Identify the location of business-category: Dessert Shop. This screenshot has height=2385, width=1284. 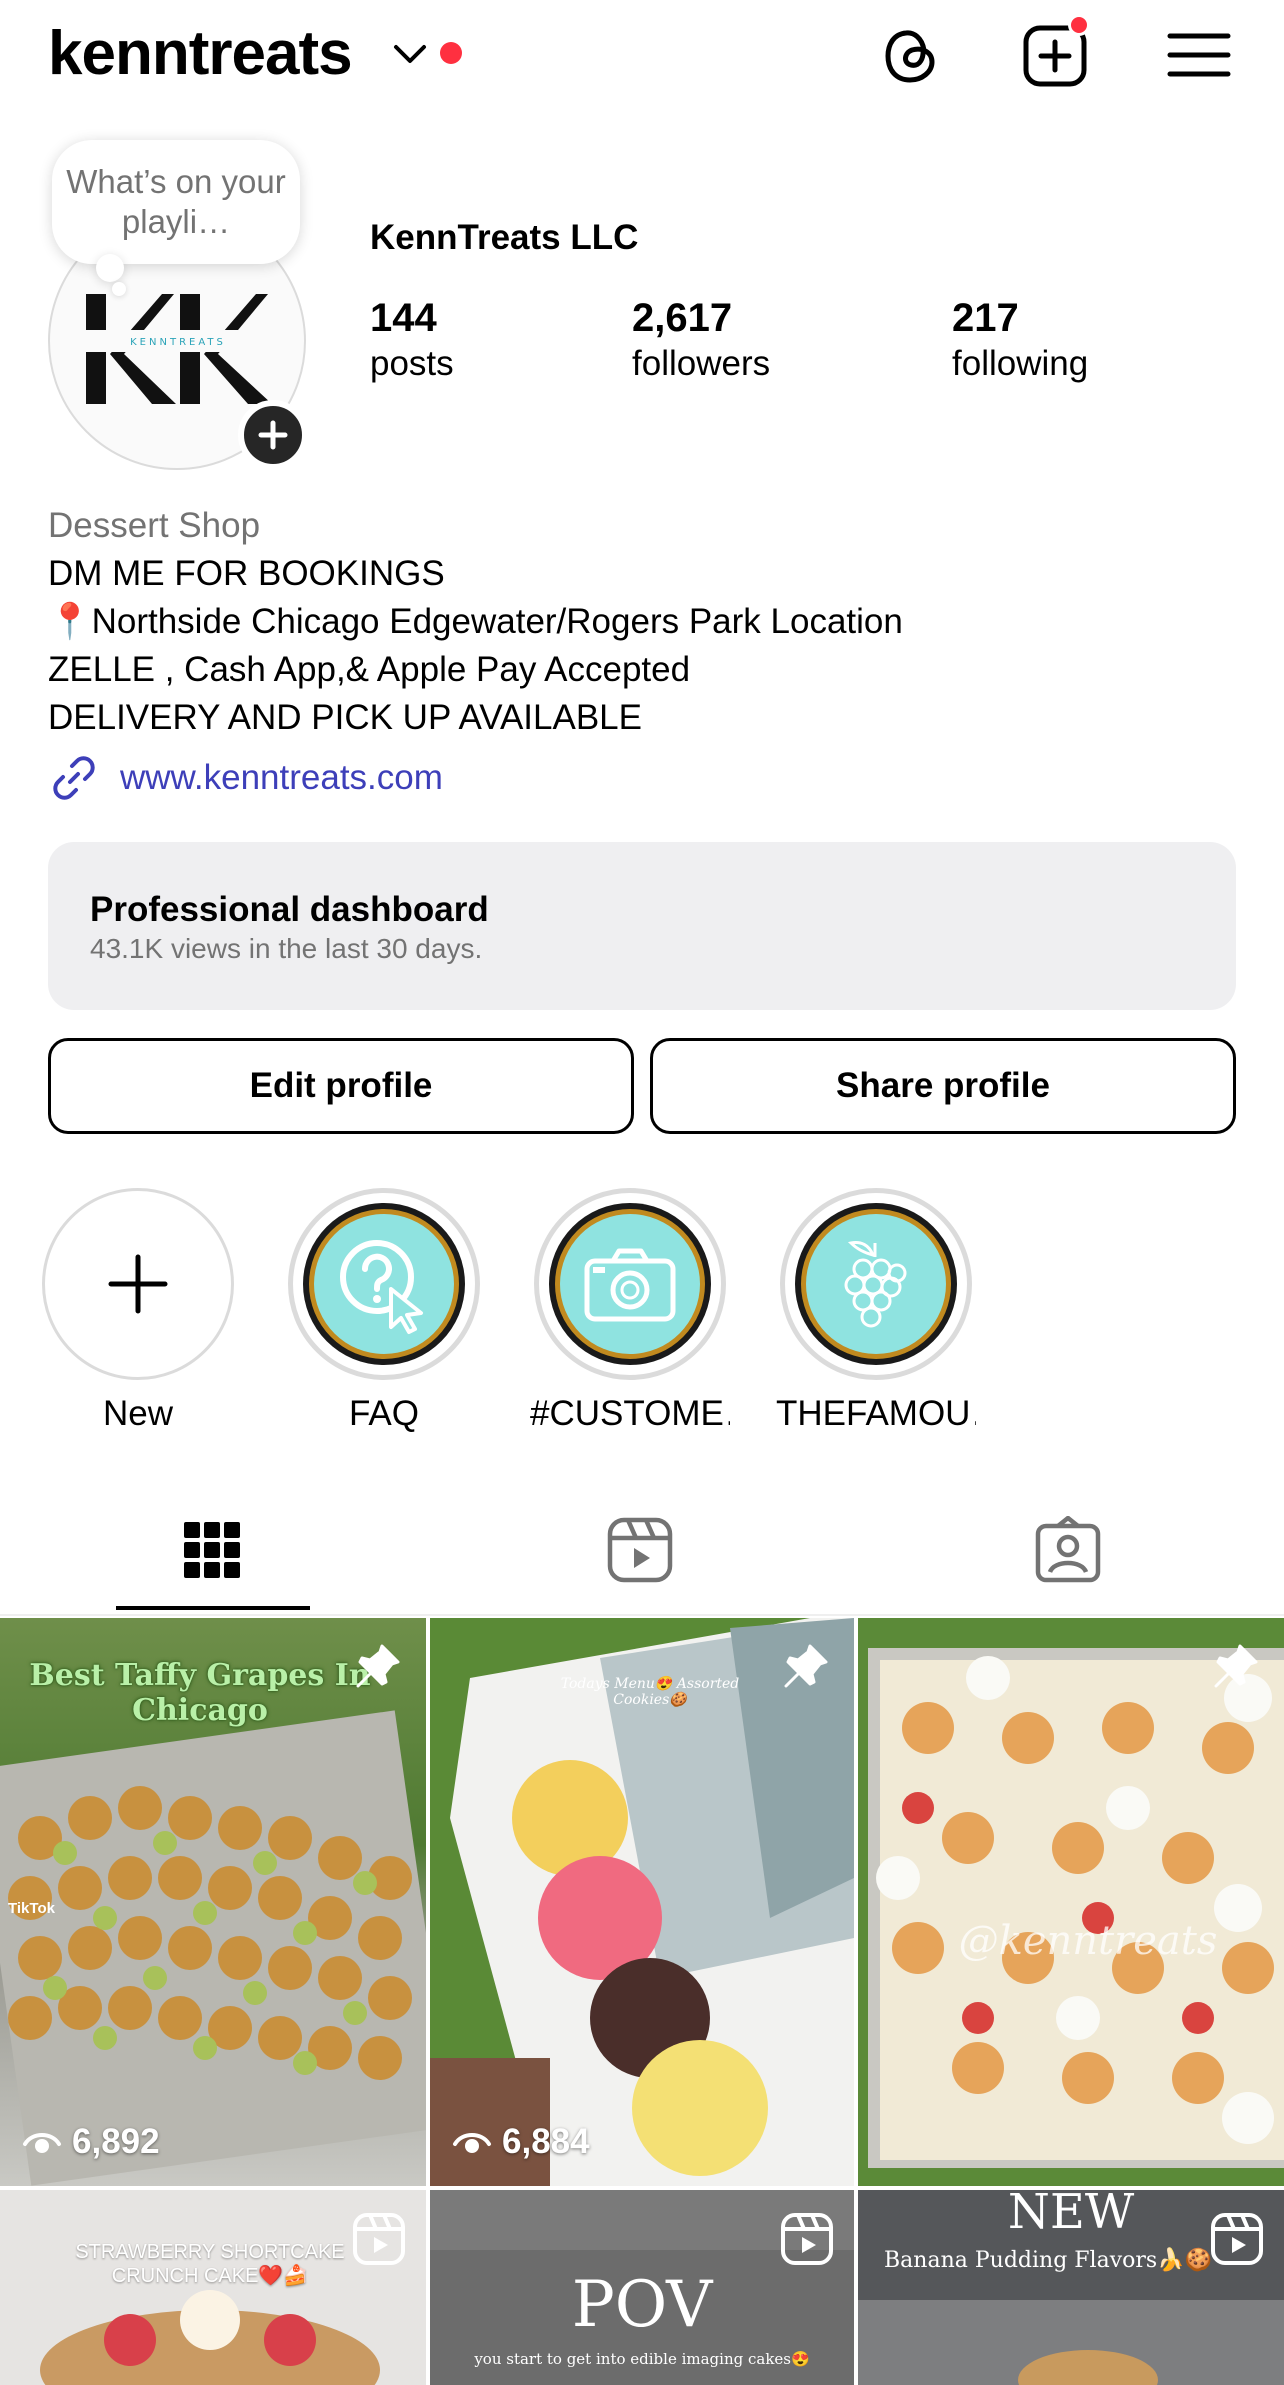
(154, 525).